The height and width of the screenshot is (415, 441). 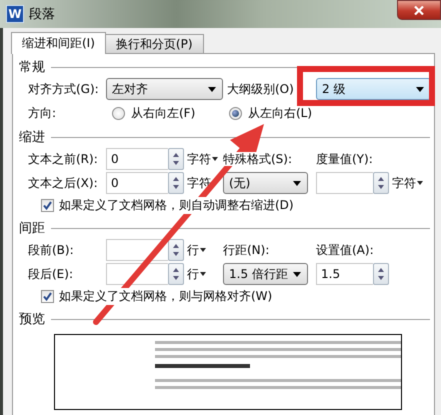 What do you see at coordinates (32, 228) in the screenshot?
I see `section-heading: 间距` at bounding box center [32, 228].